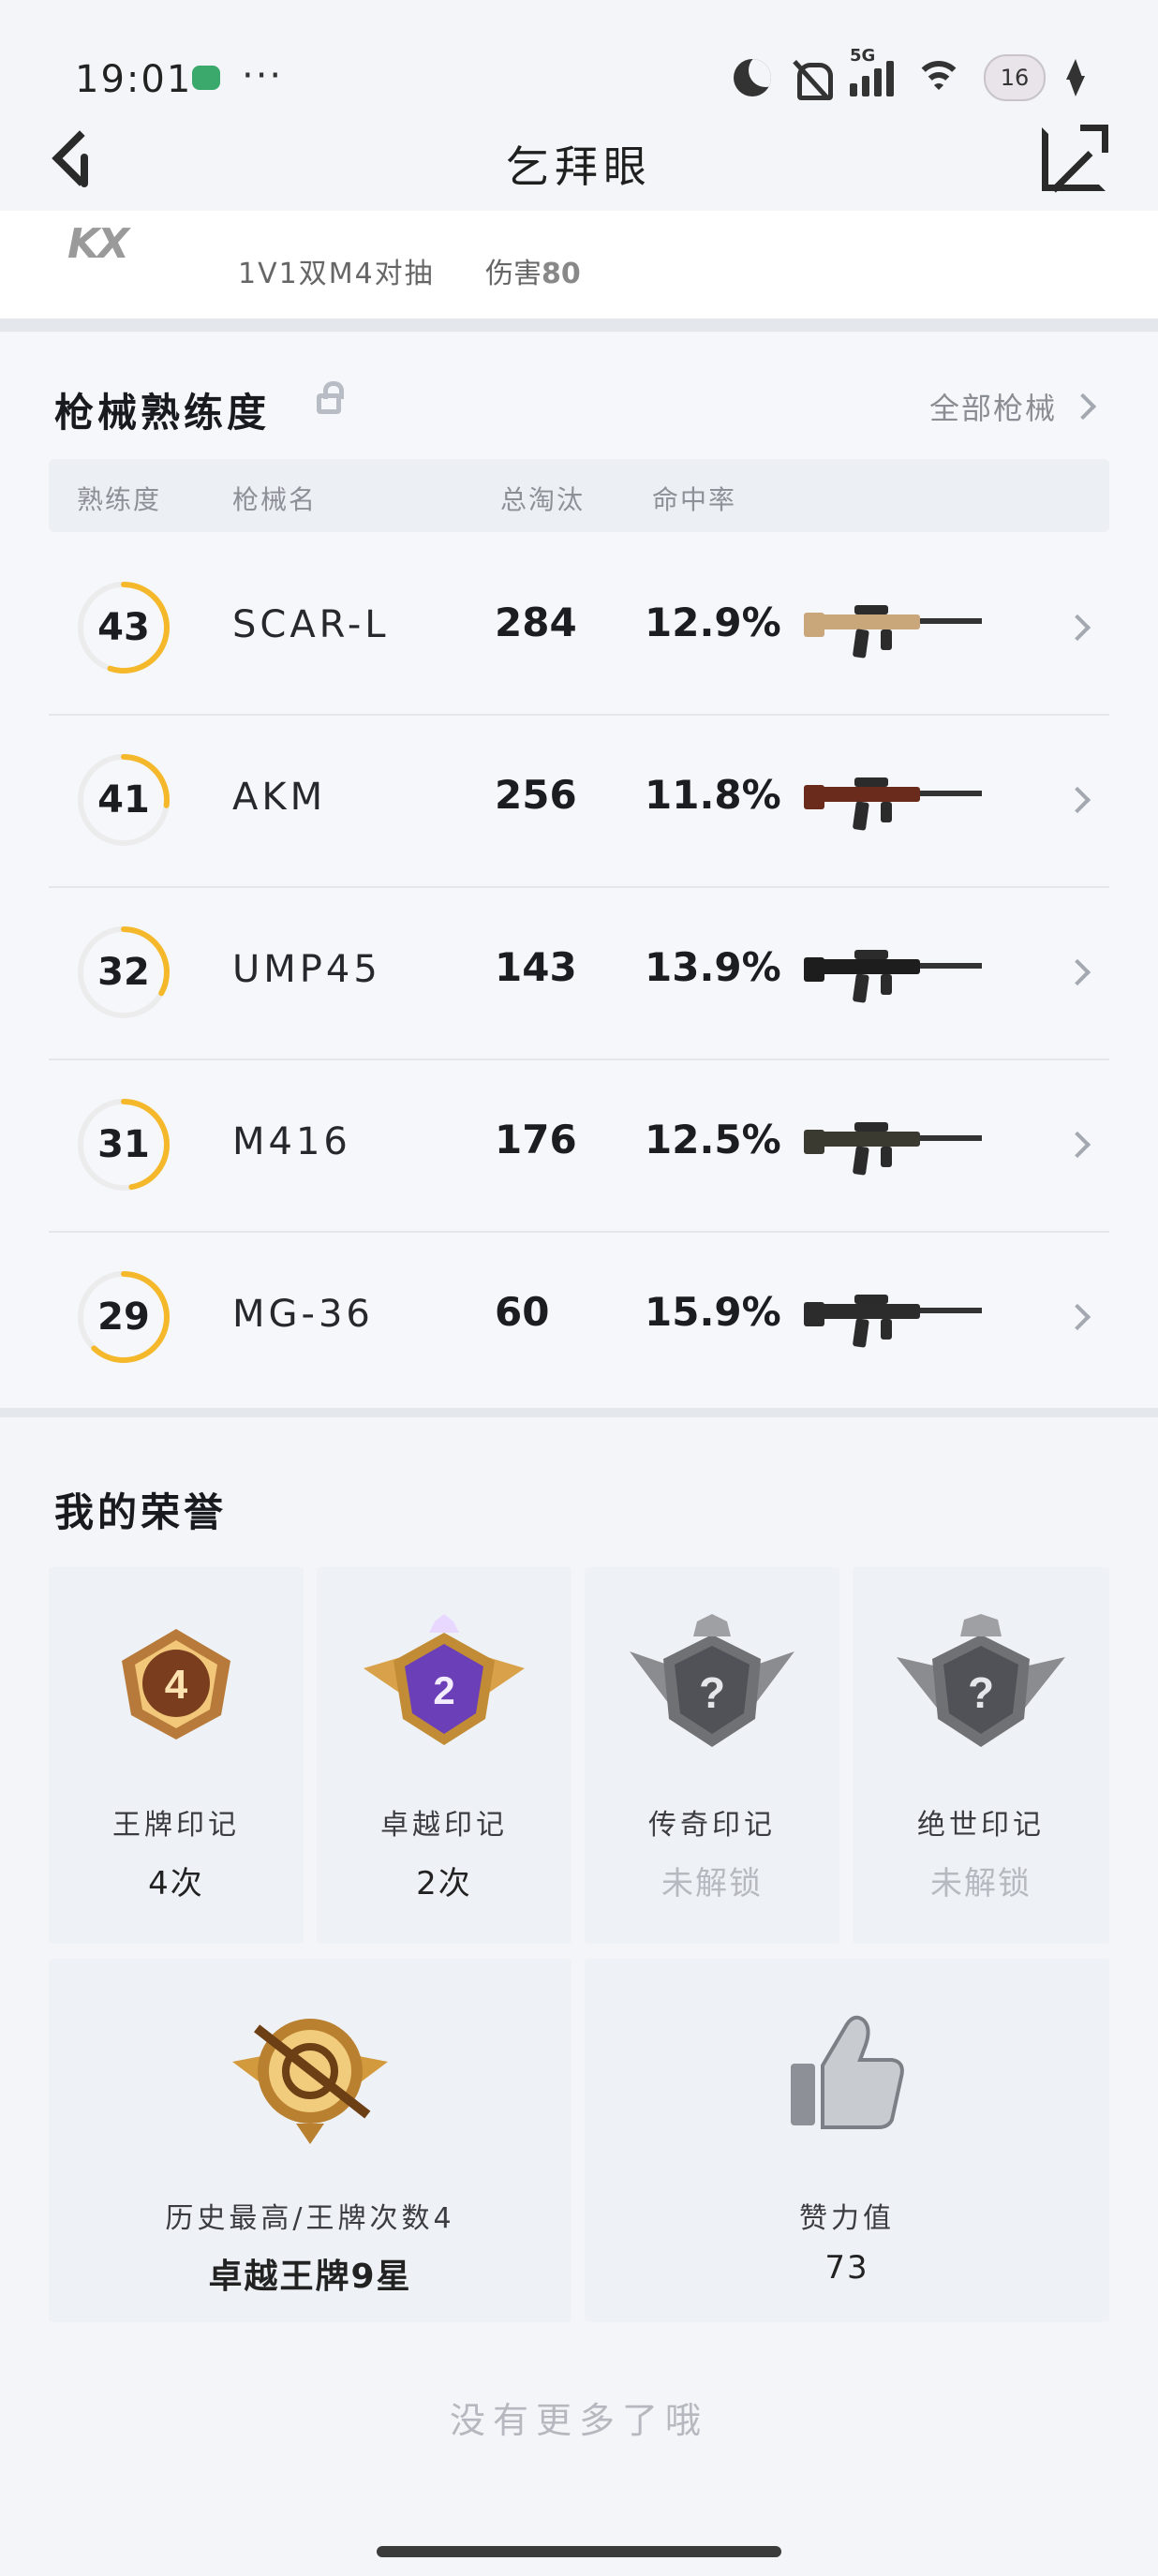  I want to click on page-title: 乞拜眼, so click(579, 166).